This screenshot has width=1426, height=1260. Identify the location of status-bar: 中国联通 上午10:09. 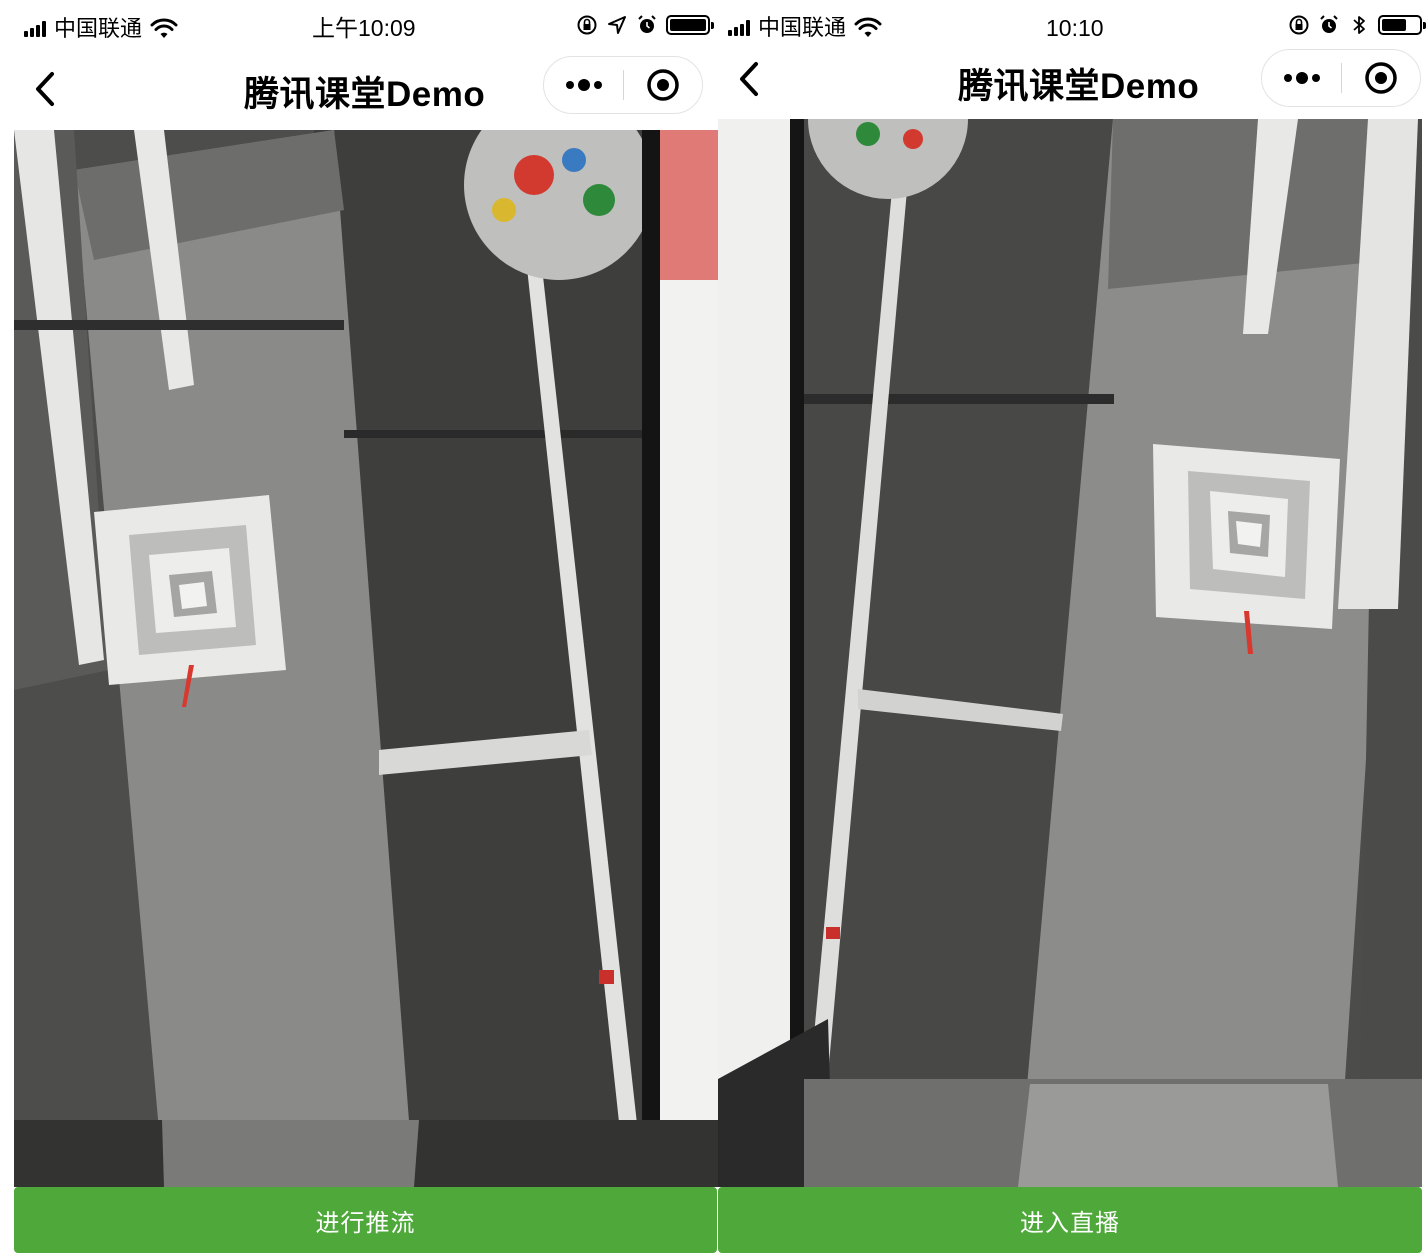
(359, 29).